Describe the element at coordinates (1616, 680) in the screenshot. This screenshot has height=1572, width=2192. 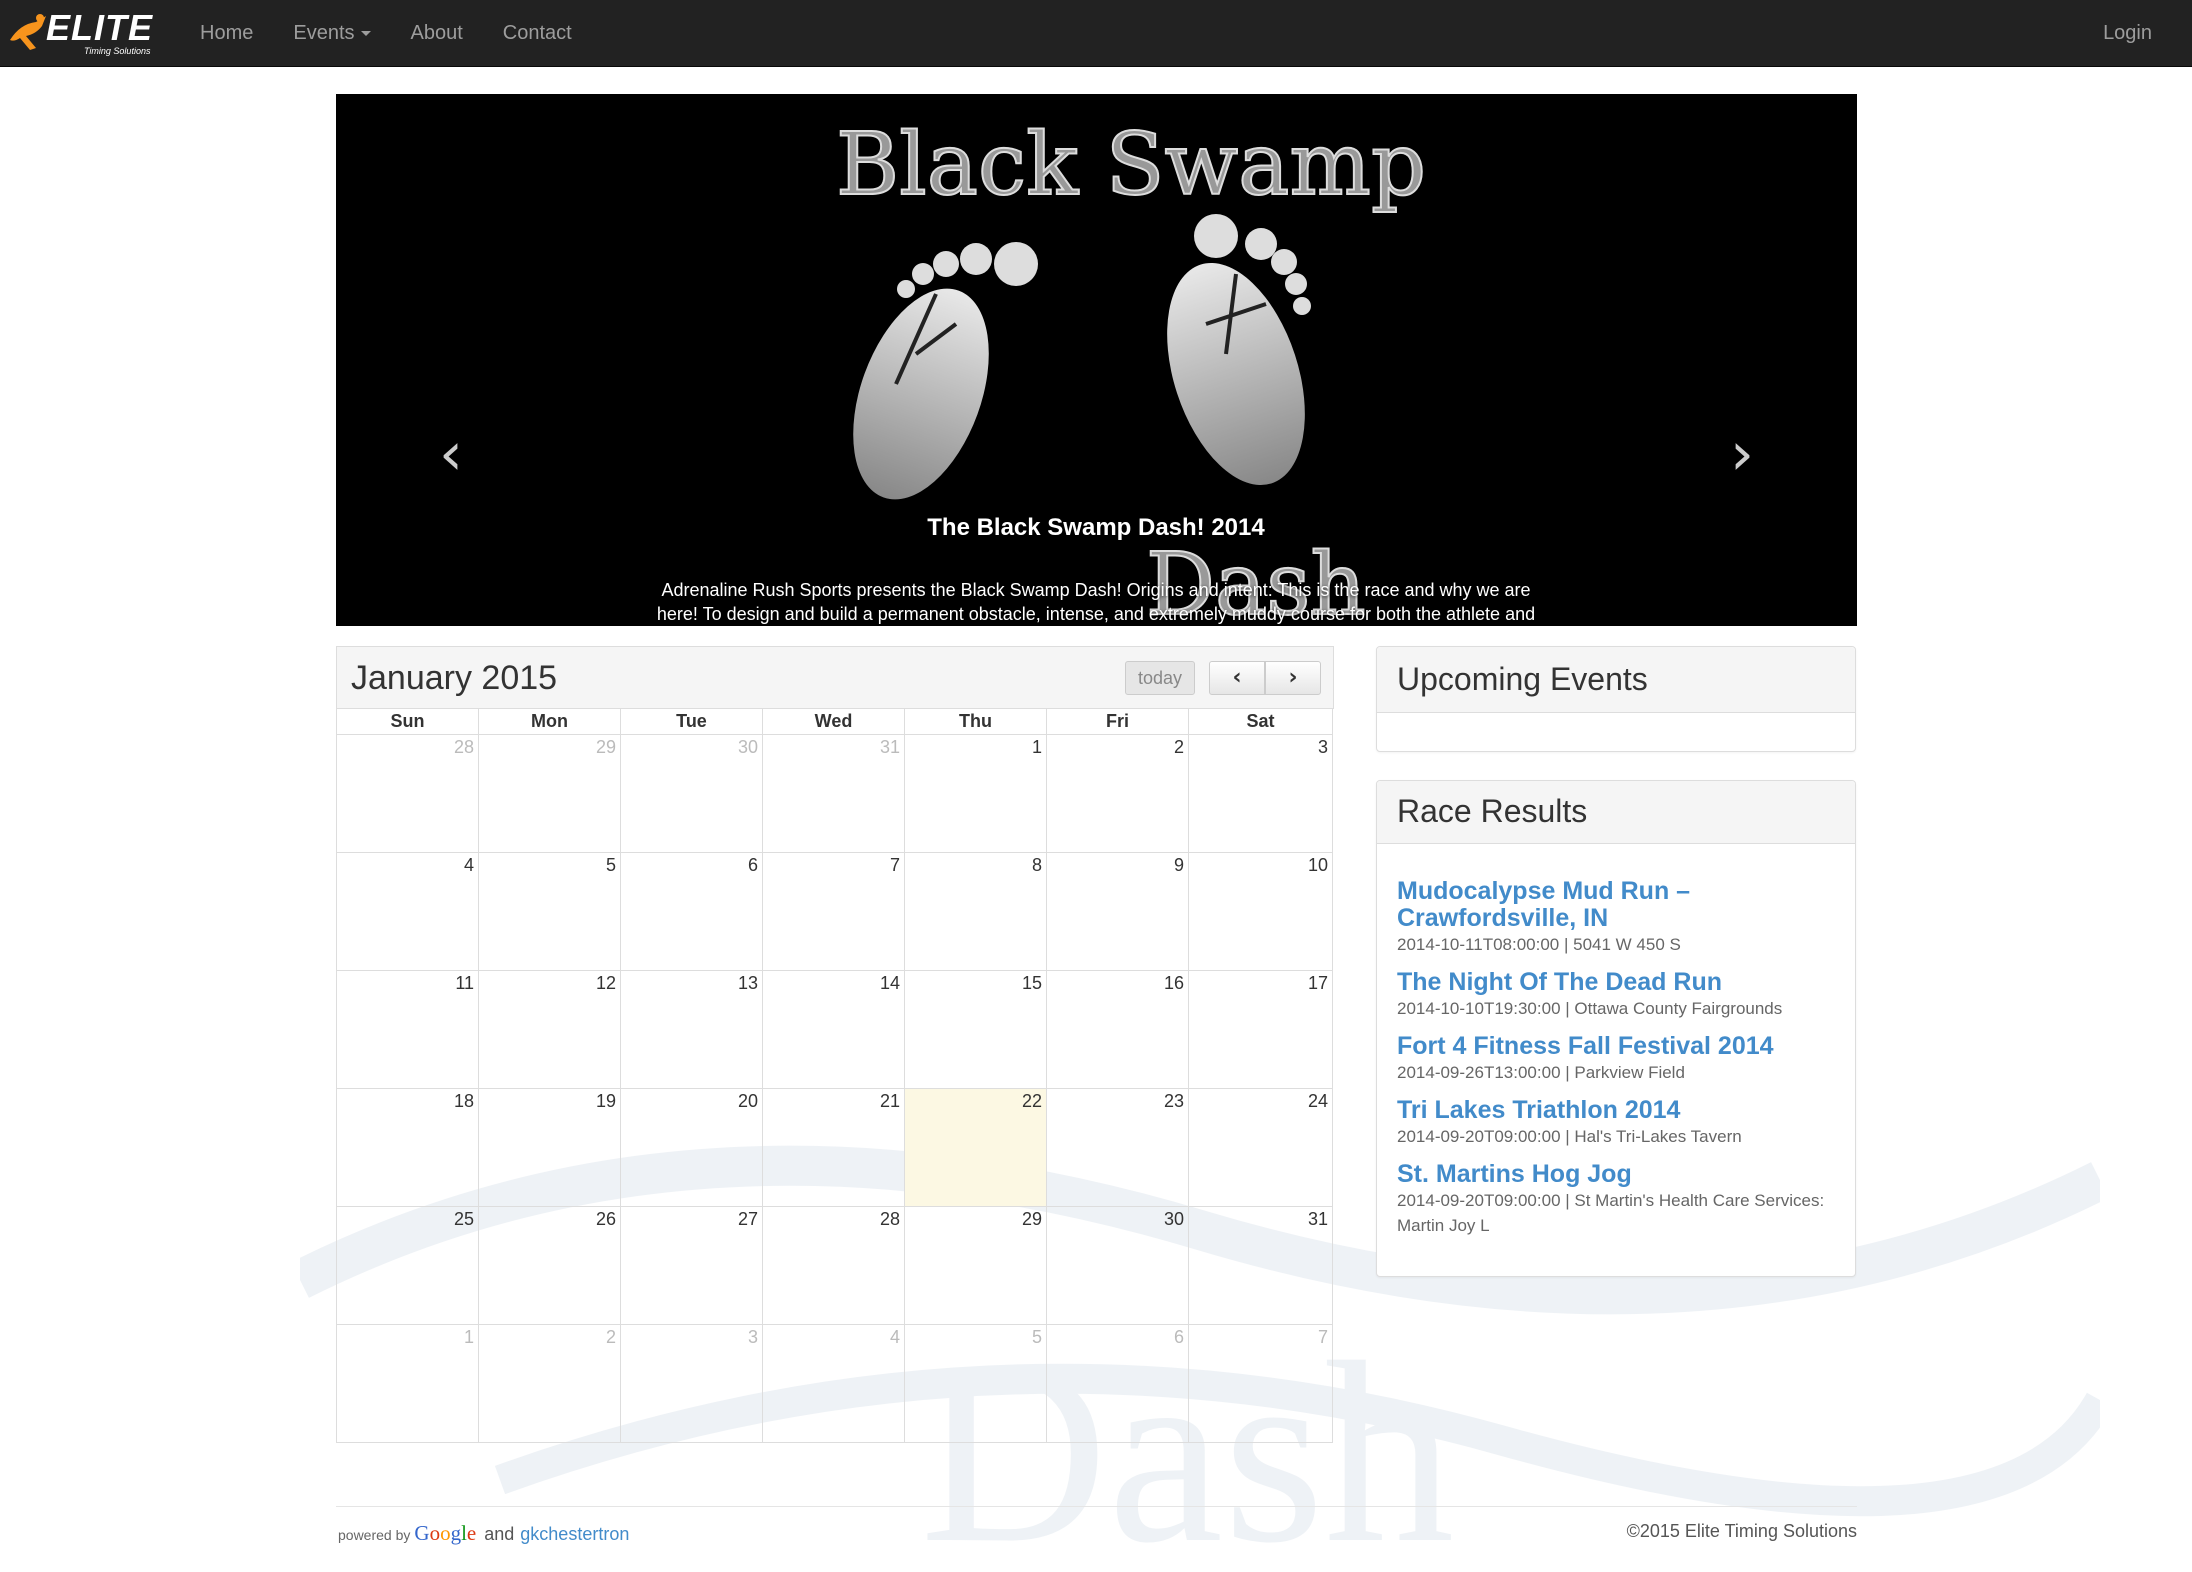
I see `upcoming-events-heading: Upcoming Events` at that location.